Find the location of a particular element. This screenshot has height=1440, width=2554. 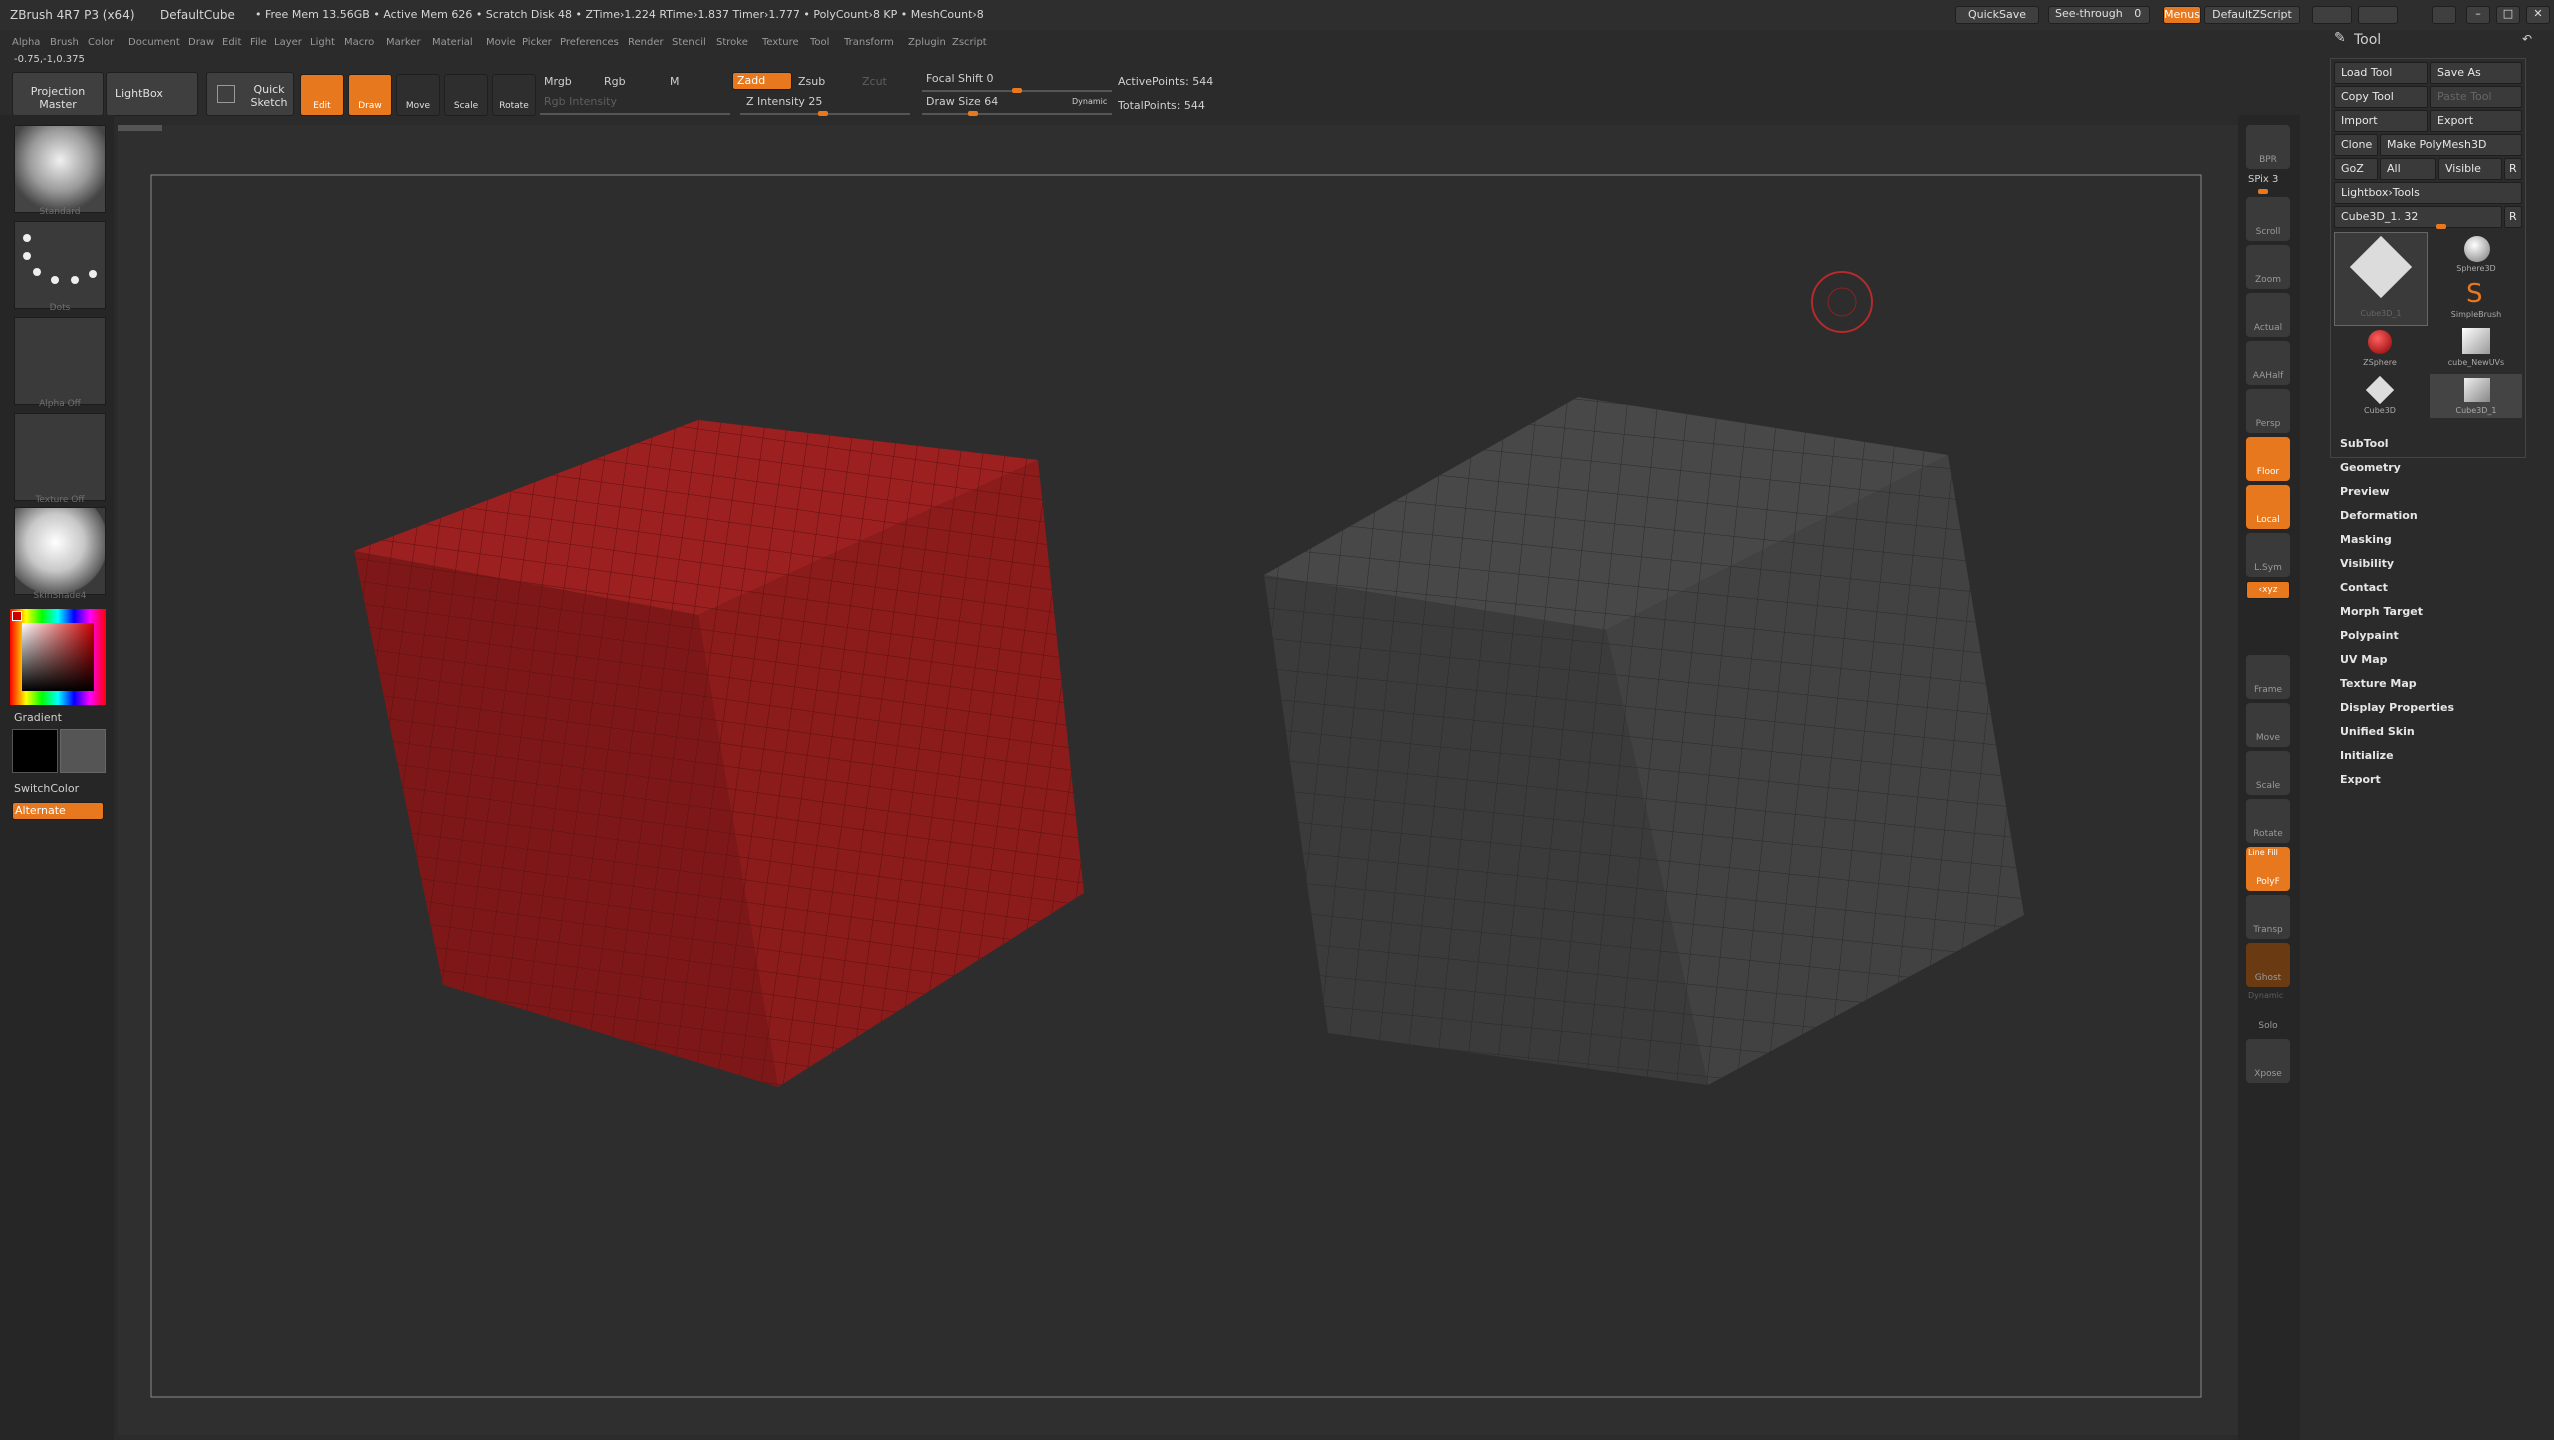

subpalette-deformation: Deformation is located at coordinates (2379, 515).